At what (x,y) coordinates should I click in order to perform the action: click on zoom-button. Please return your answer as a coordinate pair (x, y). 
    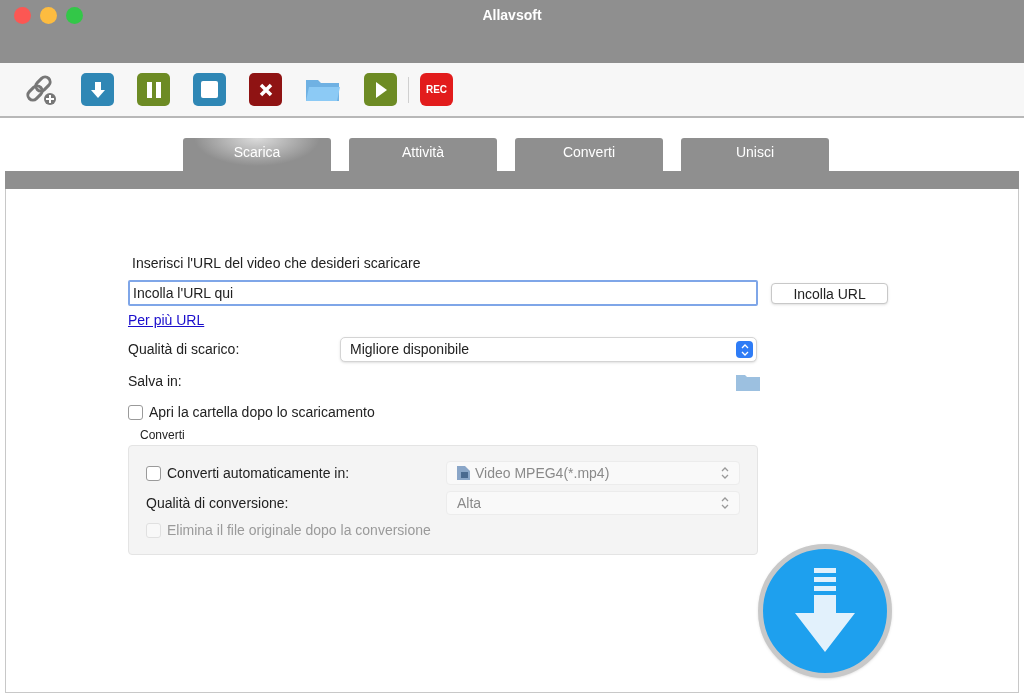
    Looking at the image, I should click on (74, 15).